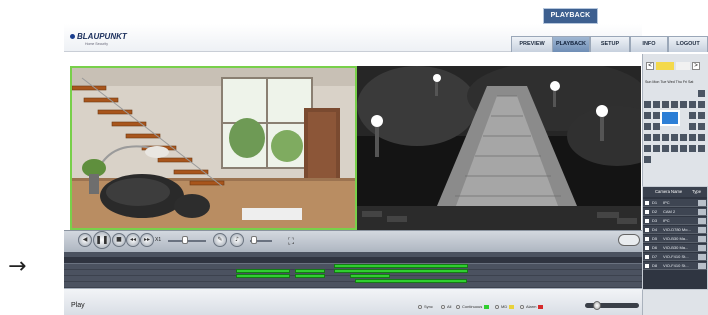 This screenshot has width=708, height=315. Describe the element at coordinates (254, 240) in the screenshot. I see `volume-slider-handle` at that location.